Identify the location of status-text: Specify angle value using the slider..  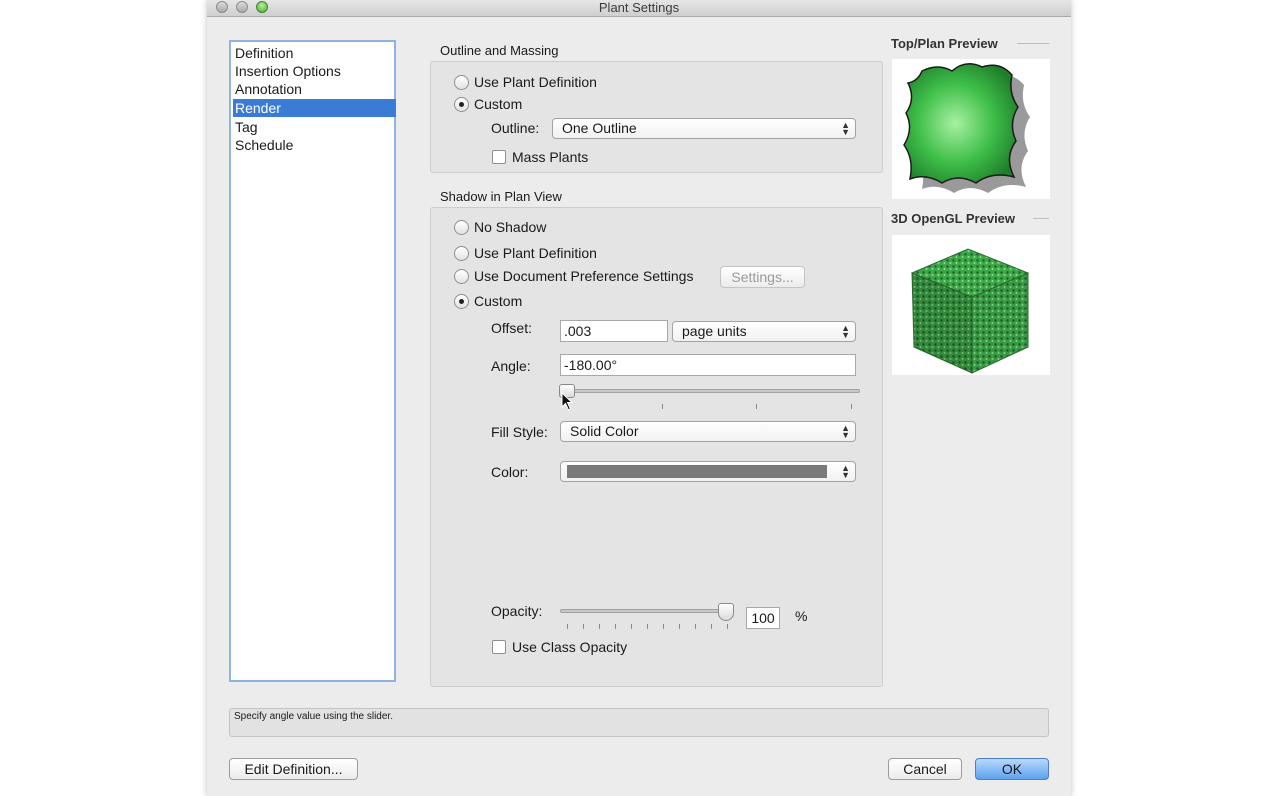
(313, 716).